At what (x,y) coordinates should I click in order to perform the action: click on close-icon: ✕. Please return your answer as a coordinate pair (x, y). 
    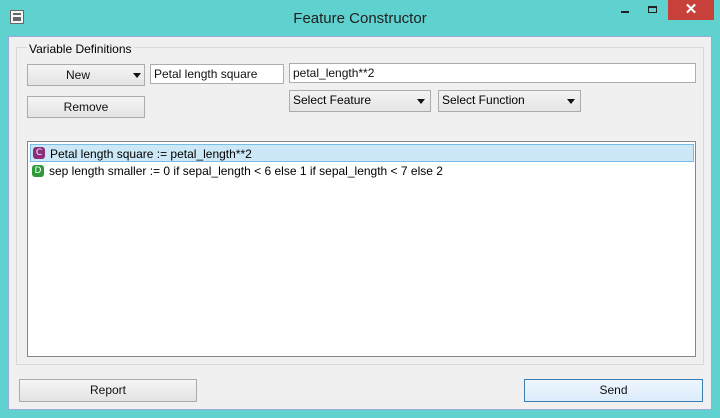
    Looking at the image, I should click on (691, 9).